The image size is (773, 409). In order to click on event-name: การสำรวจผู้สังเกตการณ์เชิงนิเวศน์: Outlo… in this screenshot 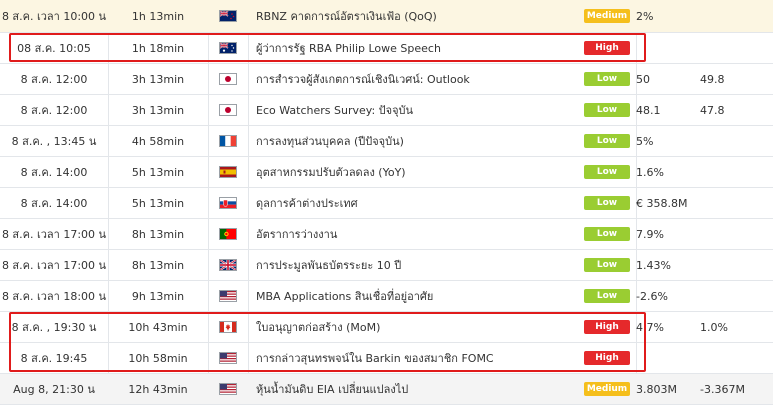, I will do `click(416, 79)`.